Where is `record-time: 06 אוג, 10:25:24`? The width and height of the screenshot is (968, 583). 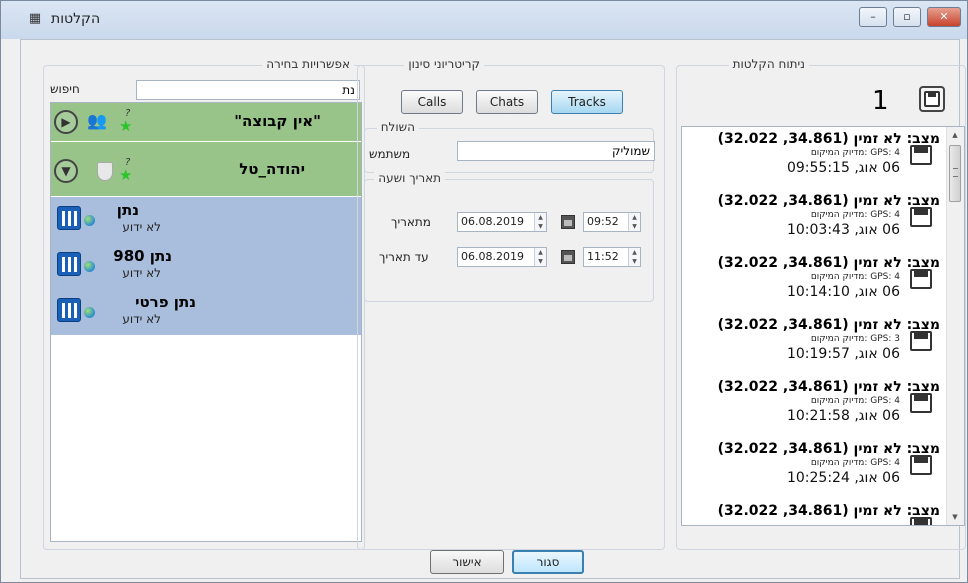 record-time: 06 אוג, 10:25:24 is located at coordinates (843, 478).